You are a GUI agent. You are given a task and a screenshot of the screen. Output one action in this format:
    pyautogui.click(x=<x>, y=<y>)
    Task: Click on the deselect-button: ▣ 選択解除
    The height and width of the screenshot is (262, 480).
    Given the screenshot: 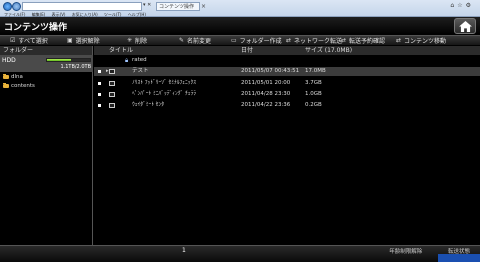 What is the action you would take?
    pyautogui.click(x=97, y=40)
    